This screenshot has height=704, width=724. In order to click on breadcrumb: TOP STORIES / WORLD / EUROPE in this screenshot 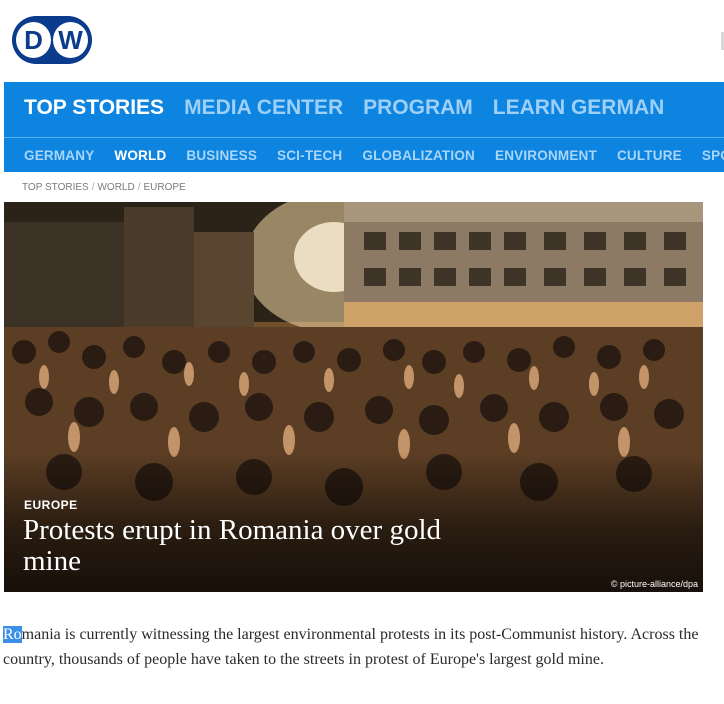, I will do `click(104, 187)`.